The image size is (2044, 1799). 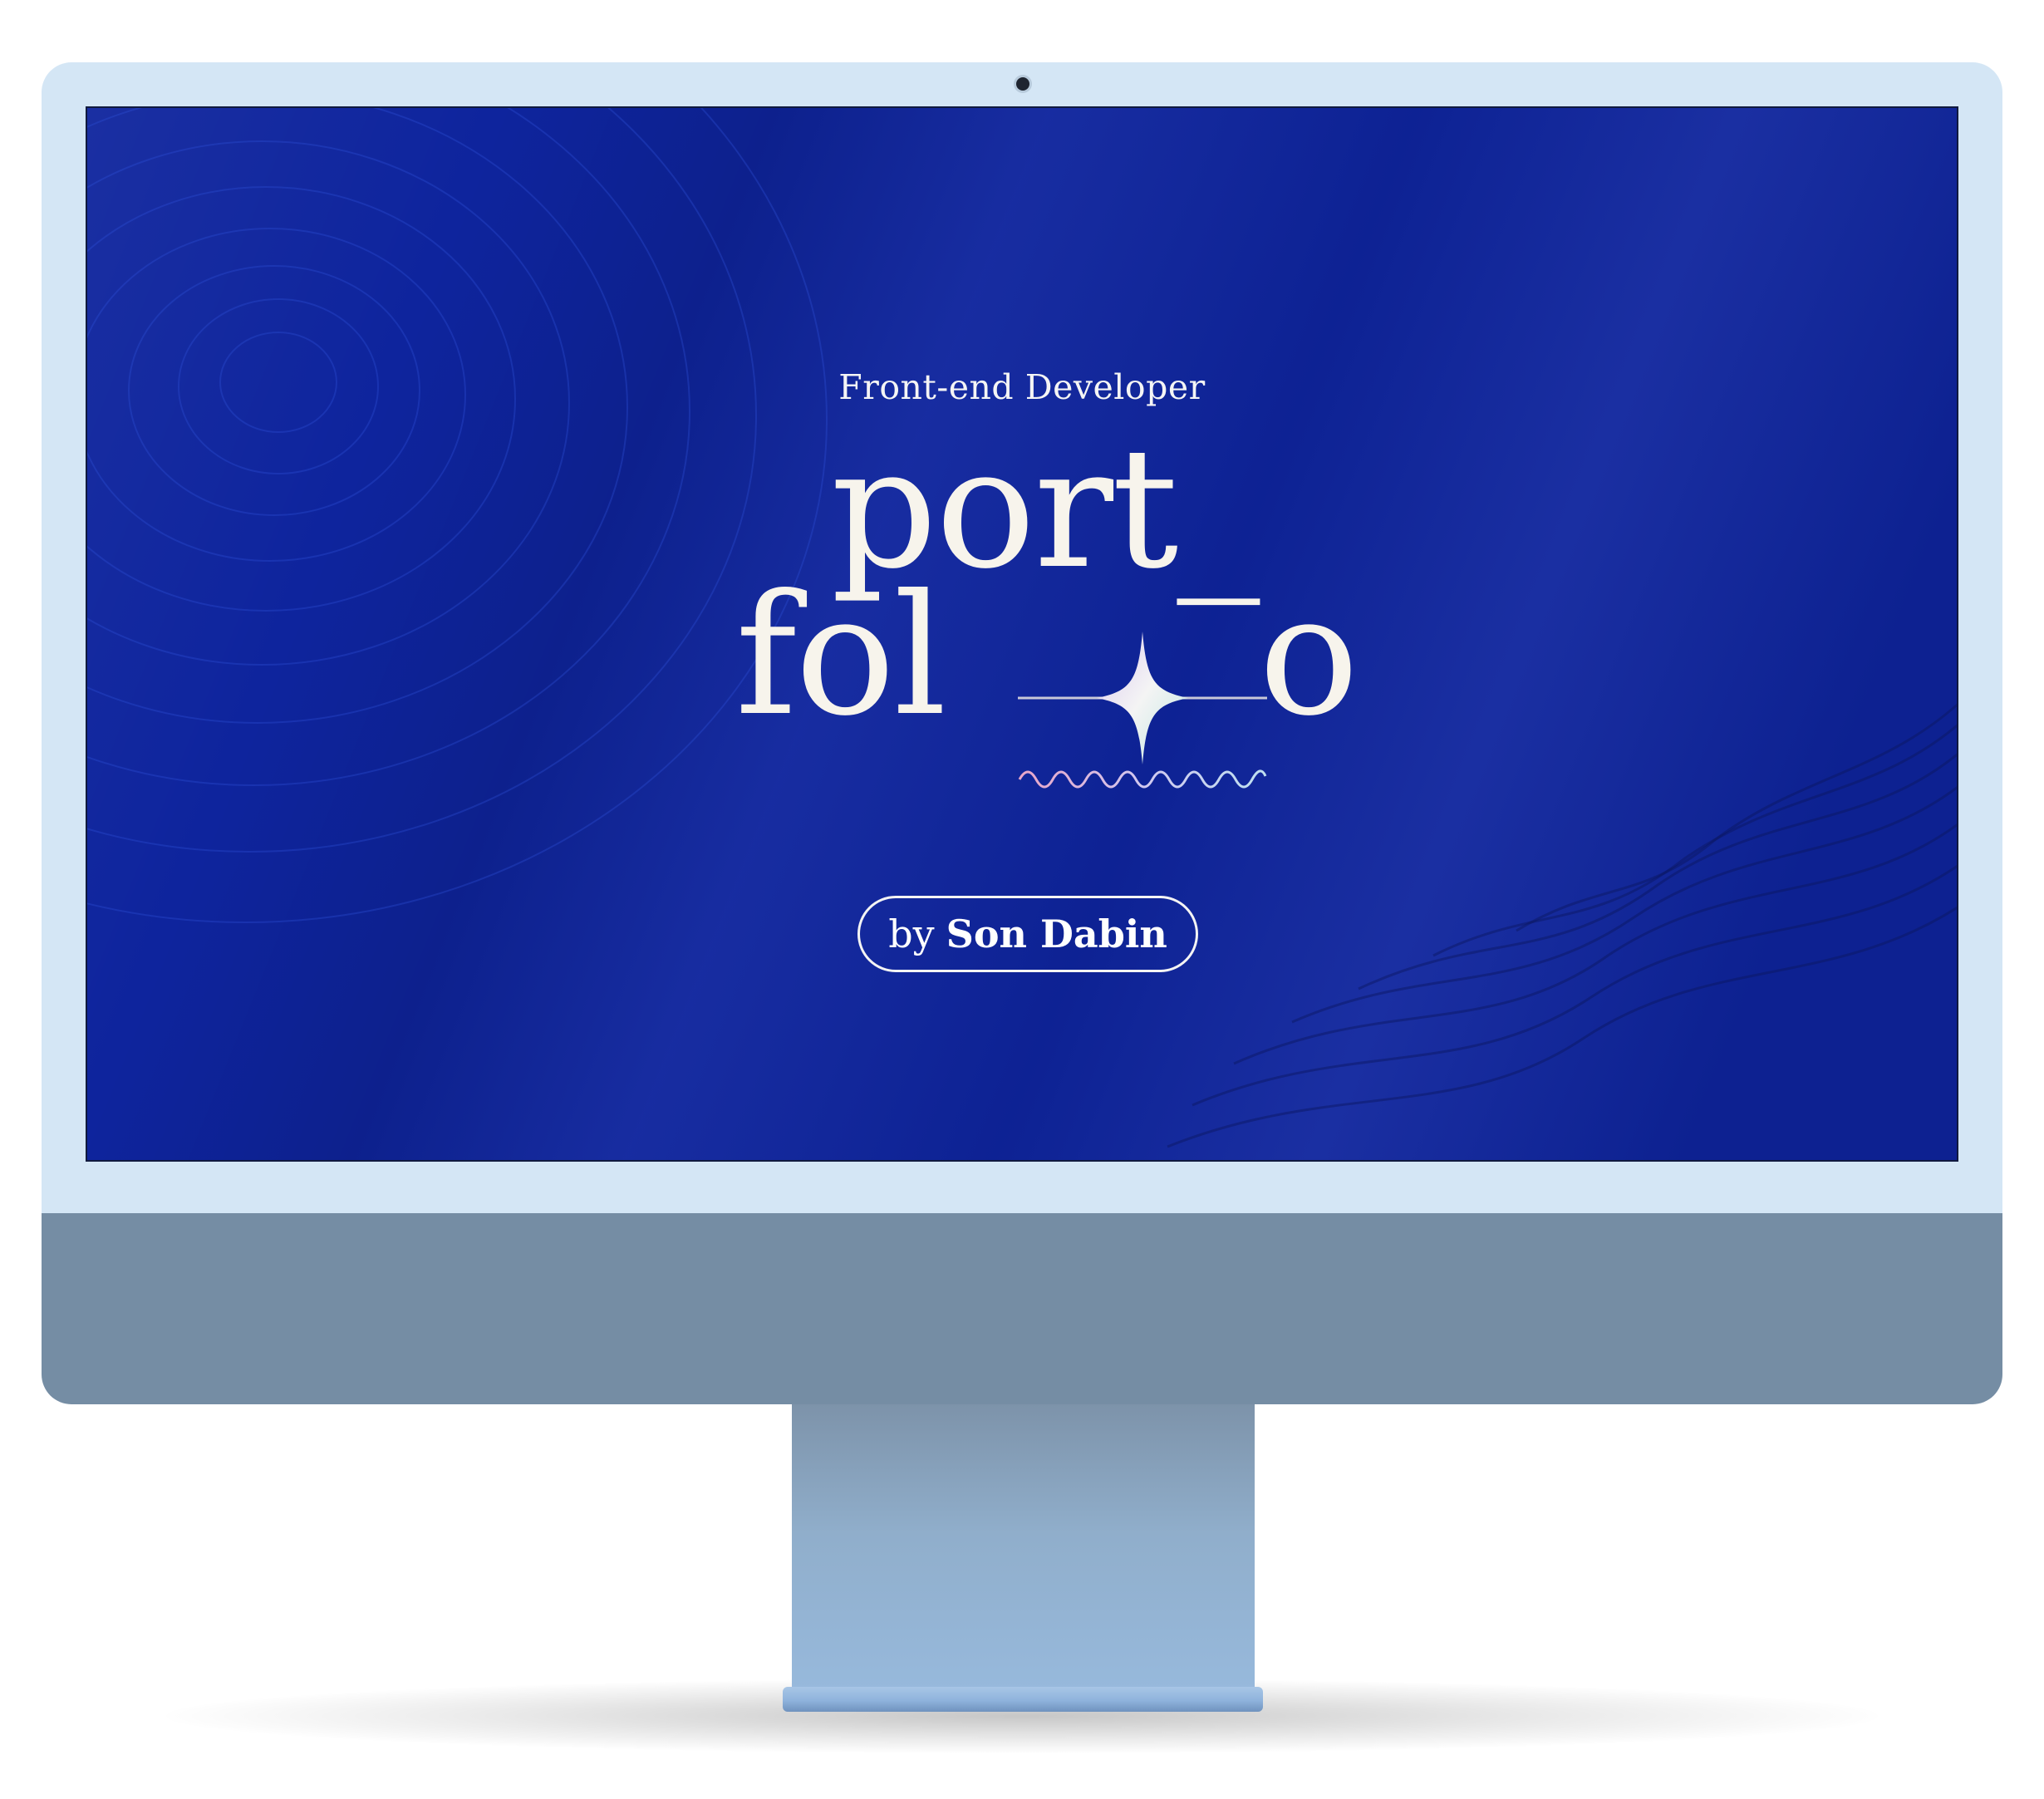 What do you see at coordinates (1309, 656) in the screenshot?
I see `title-line-o: o` at bounding box center [1309, 656].